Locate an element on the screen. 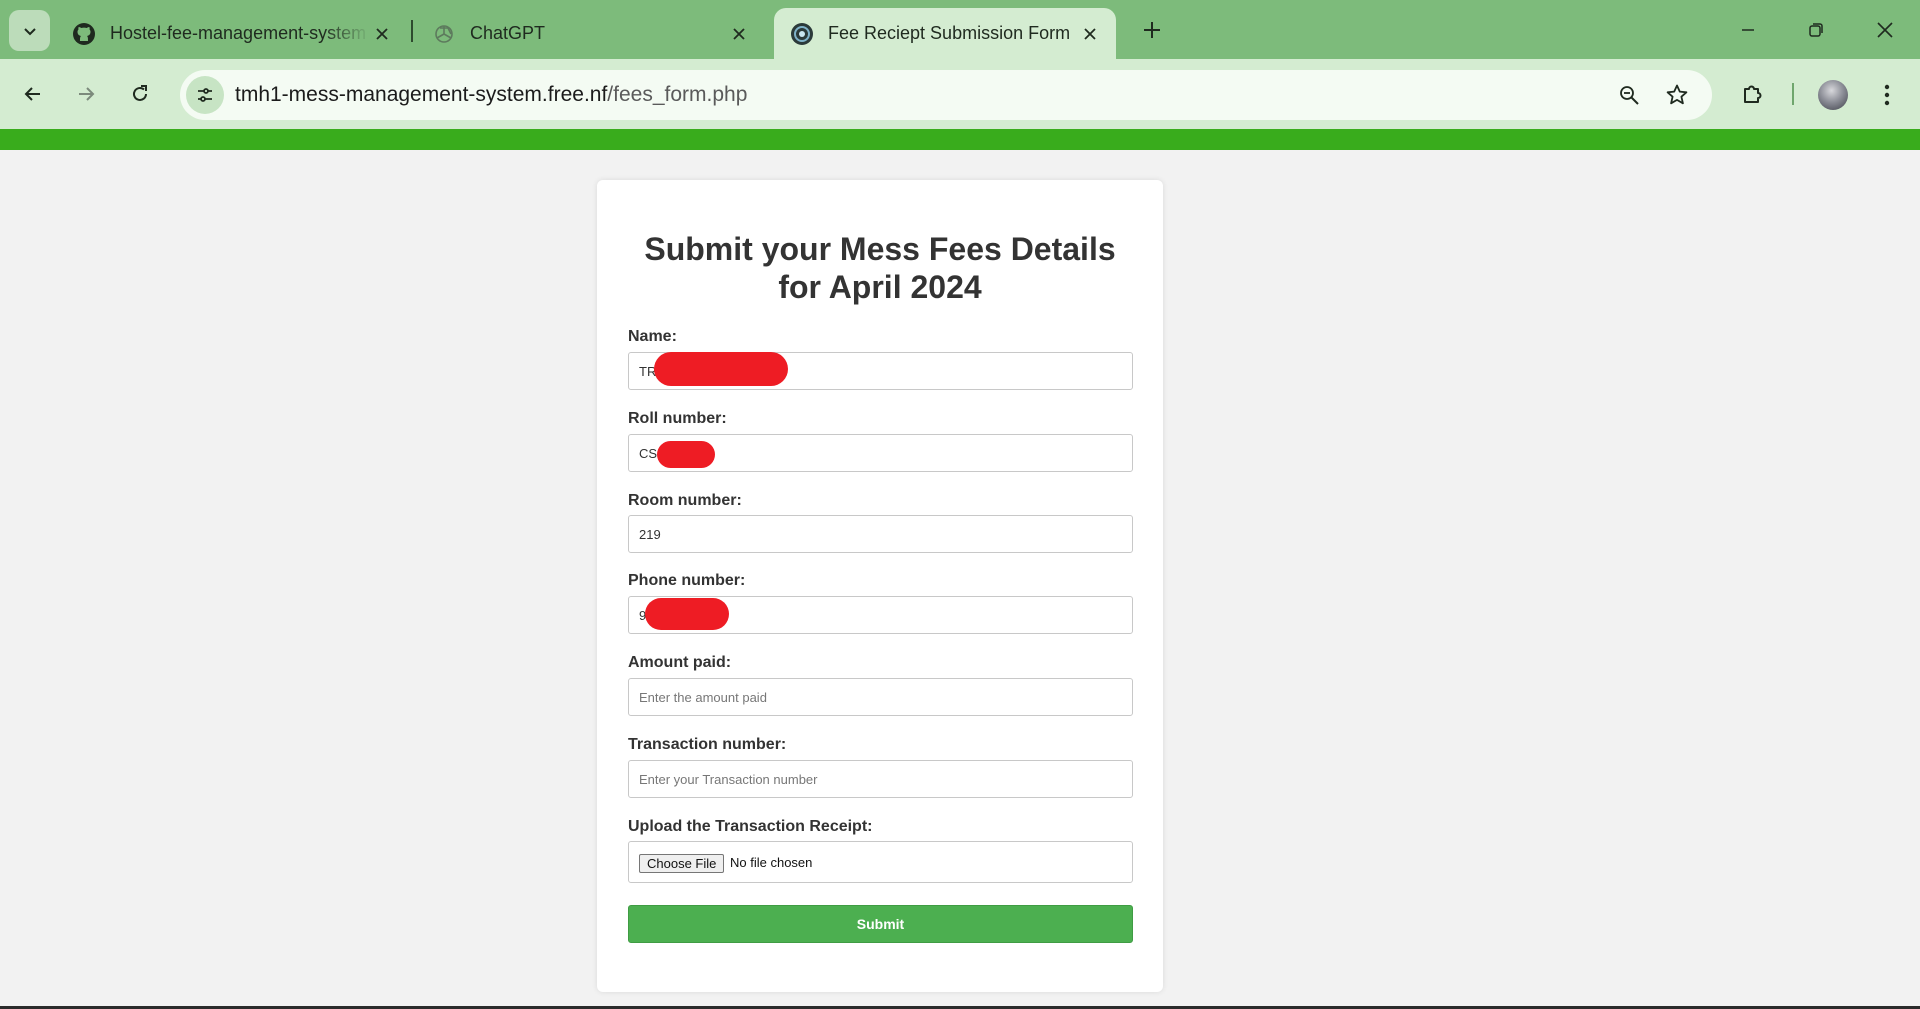 The height and width of the screenshot is (1009, 1920). tab-fee-form: Fee Reciept Submission Form is located at coordinates (945, 33).